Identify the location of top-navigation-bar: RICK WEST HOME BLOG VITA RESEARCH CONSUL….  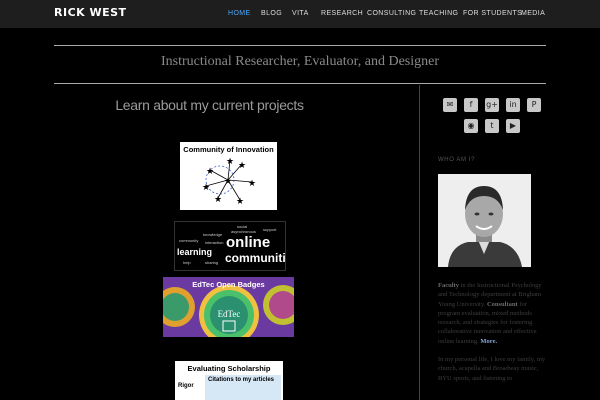
(300, 14).